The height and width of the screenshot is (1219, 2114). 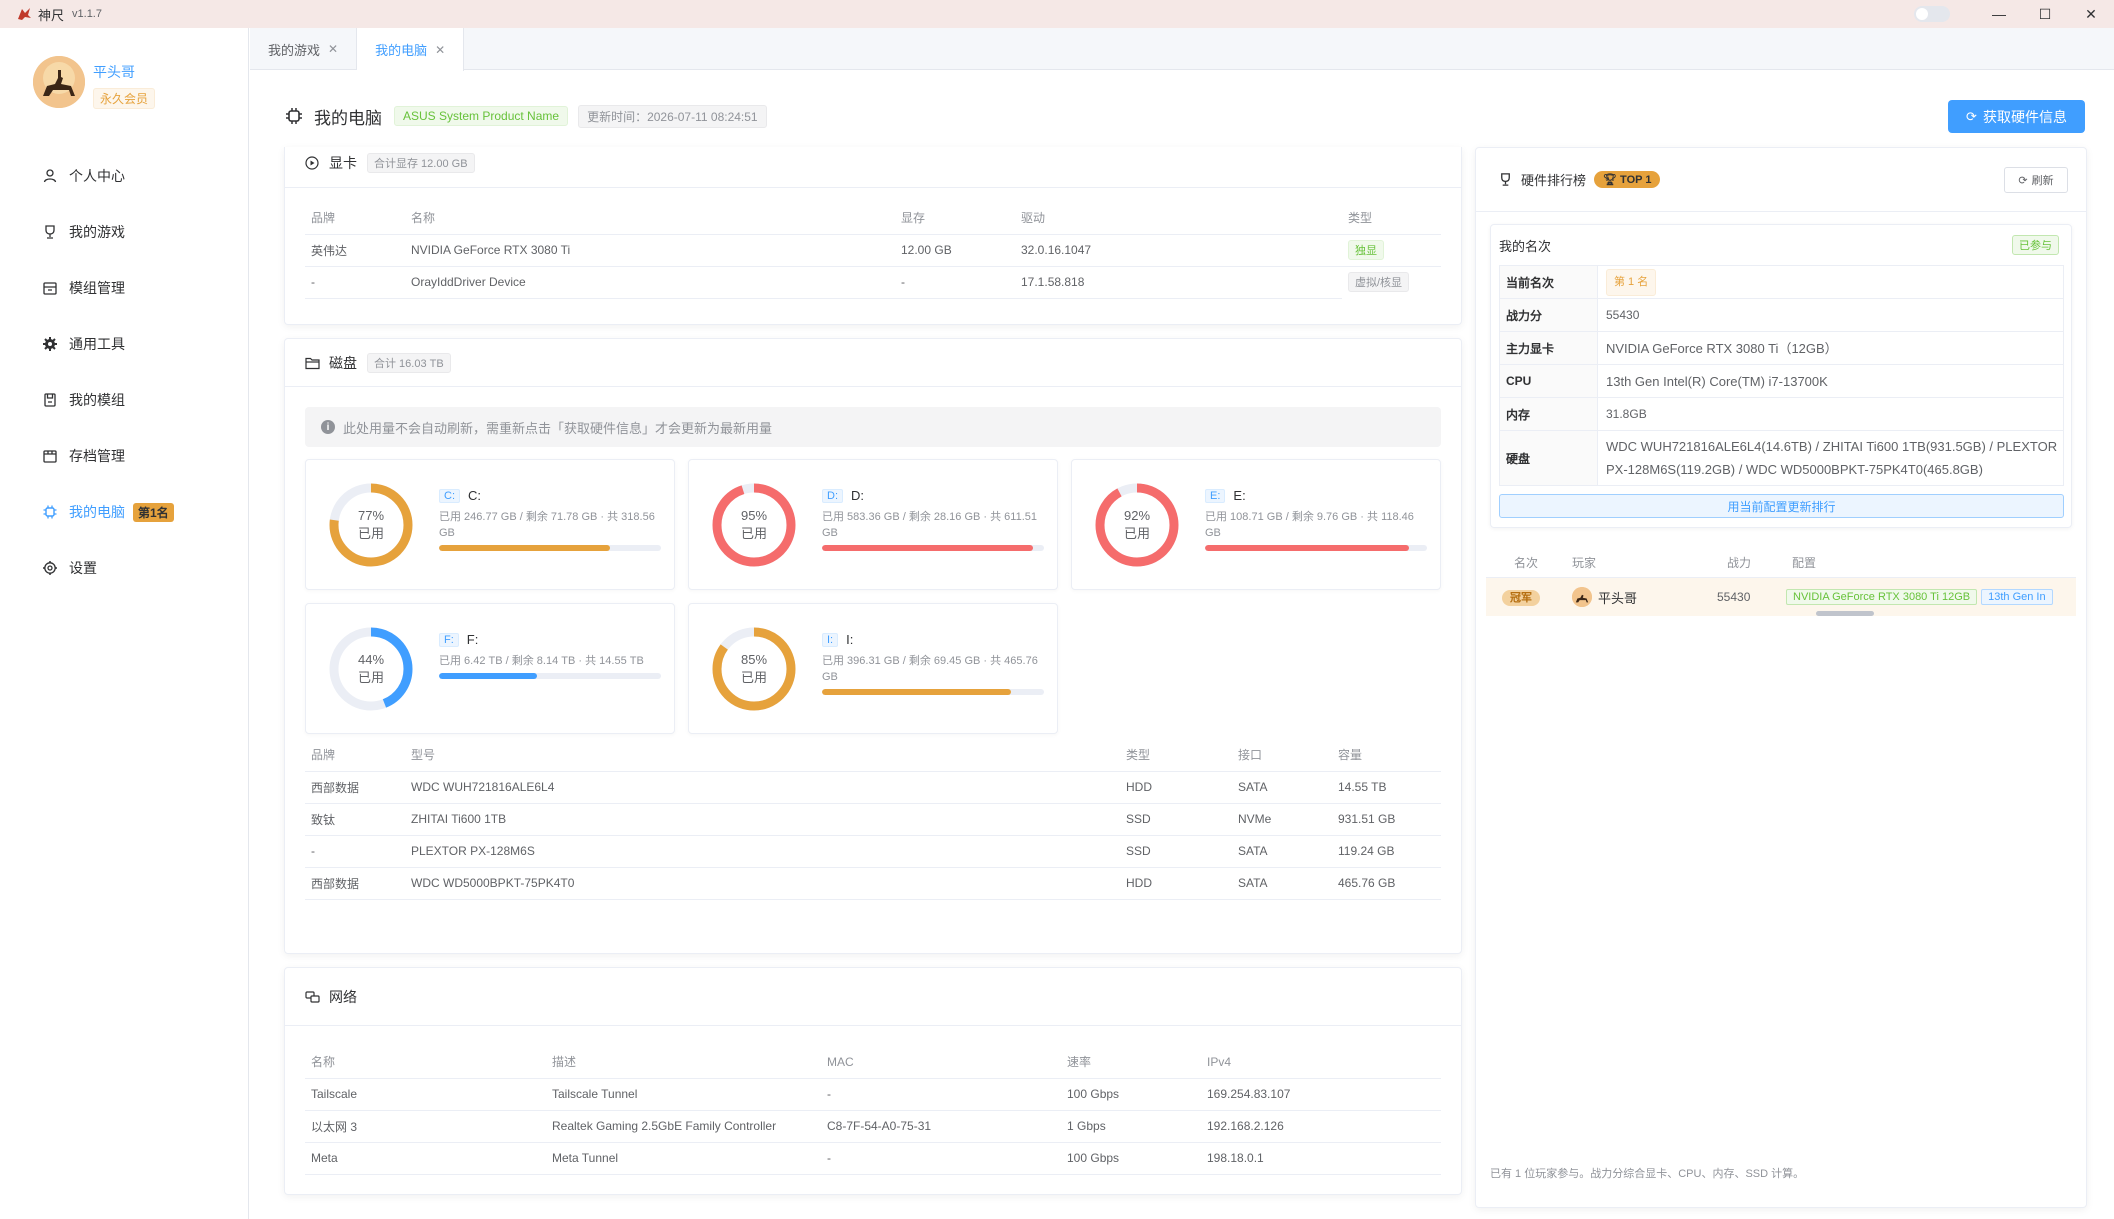 I want to click on disk-capacity: 931.51 GB, so click(x=1386, y=819).